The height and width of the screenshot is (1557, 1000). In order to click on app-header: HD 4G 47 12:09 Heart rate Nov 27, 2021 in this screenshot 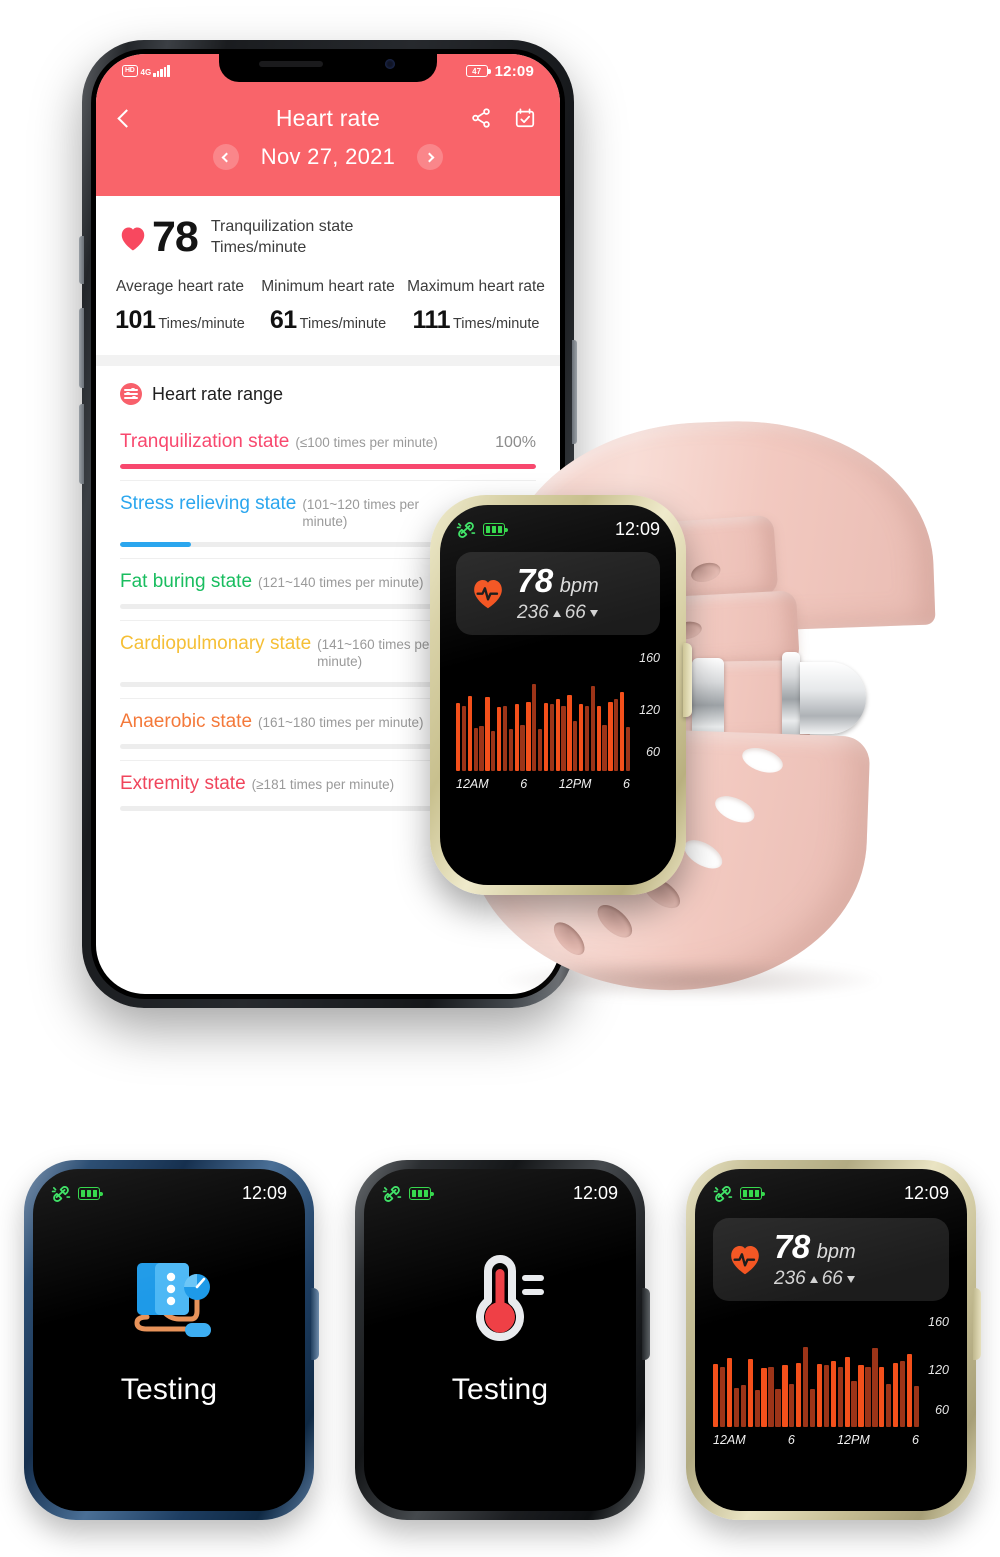, I will do `click(328, 125)`.